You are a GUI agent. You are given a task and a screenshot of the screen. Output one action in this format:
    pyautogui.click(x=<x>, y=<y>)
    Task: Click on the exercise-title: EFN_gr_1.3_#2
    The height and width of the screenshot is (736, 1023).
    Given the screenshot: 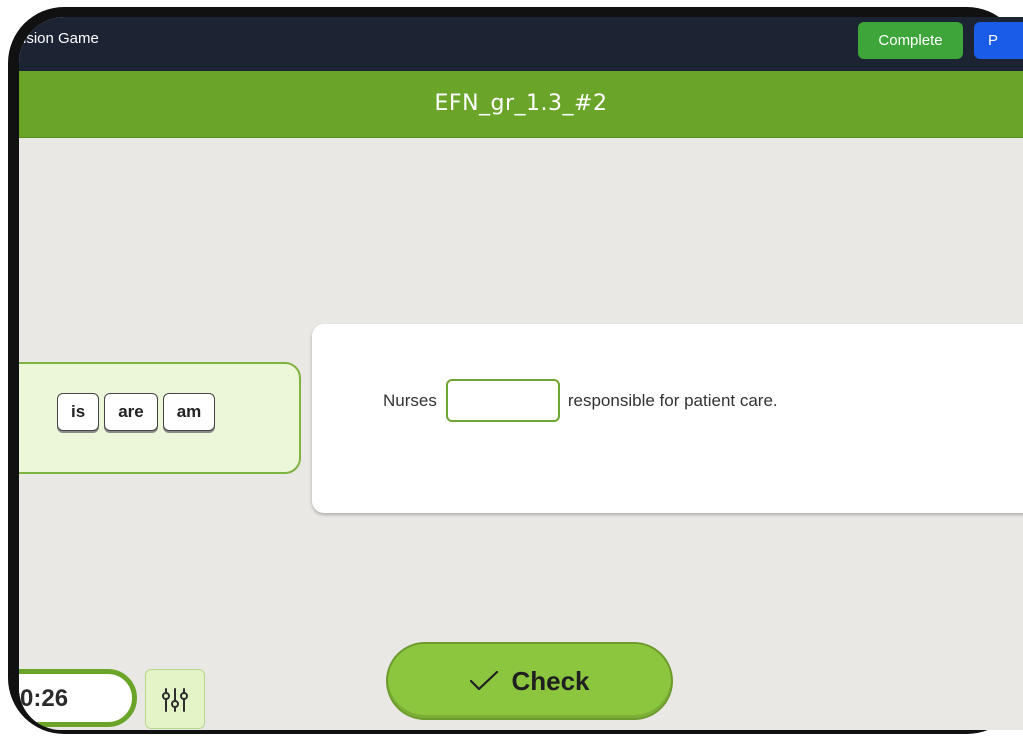 What is the action you would take?
    pyautogui.click(x=521, y=103)
    